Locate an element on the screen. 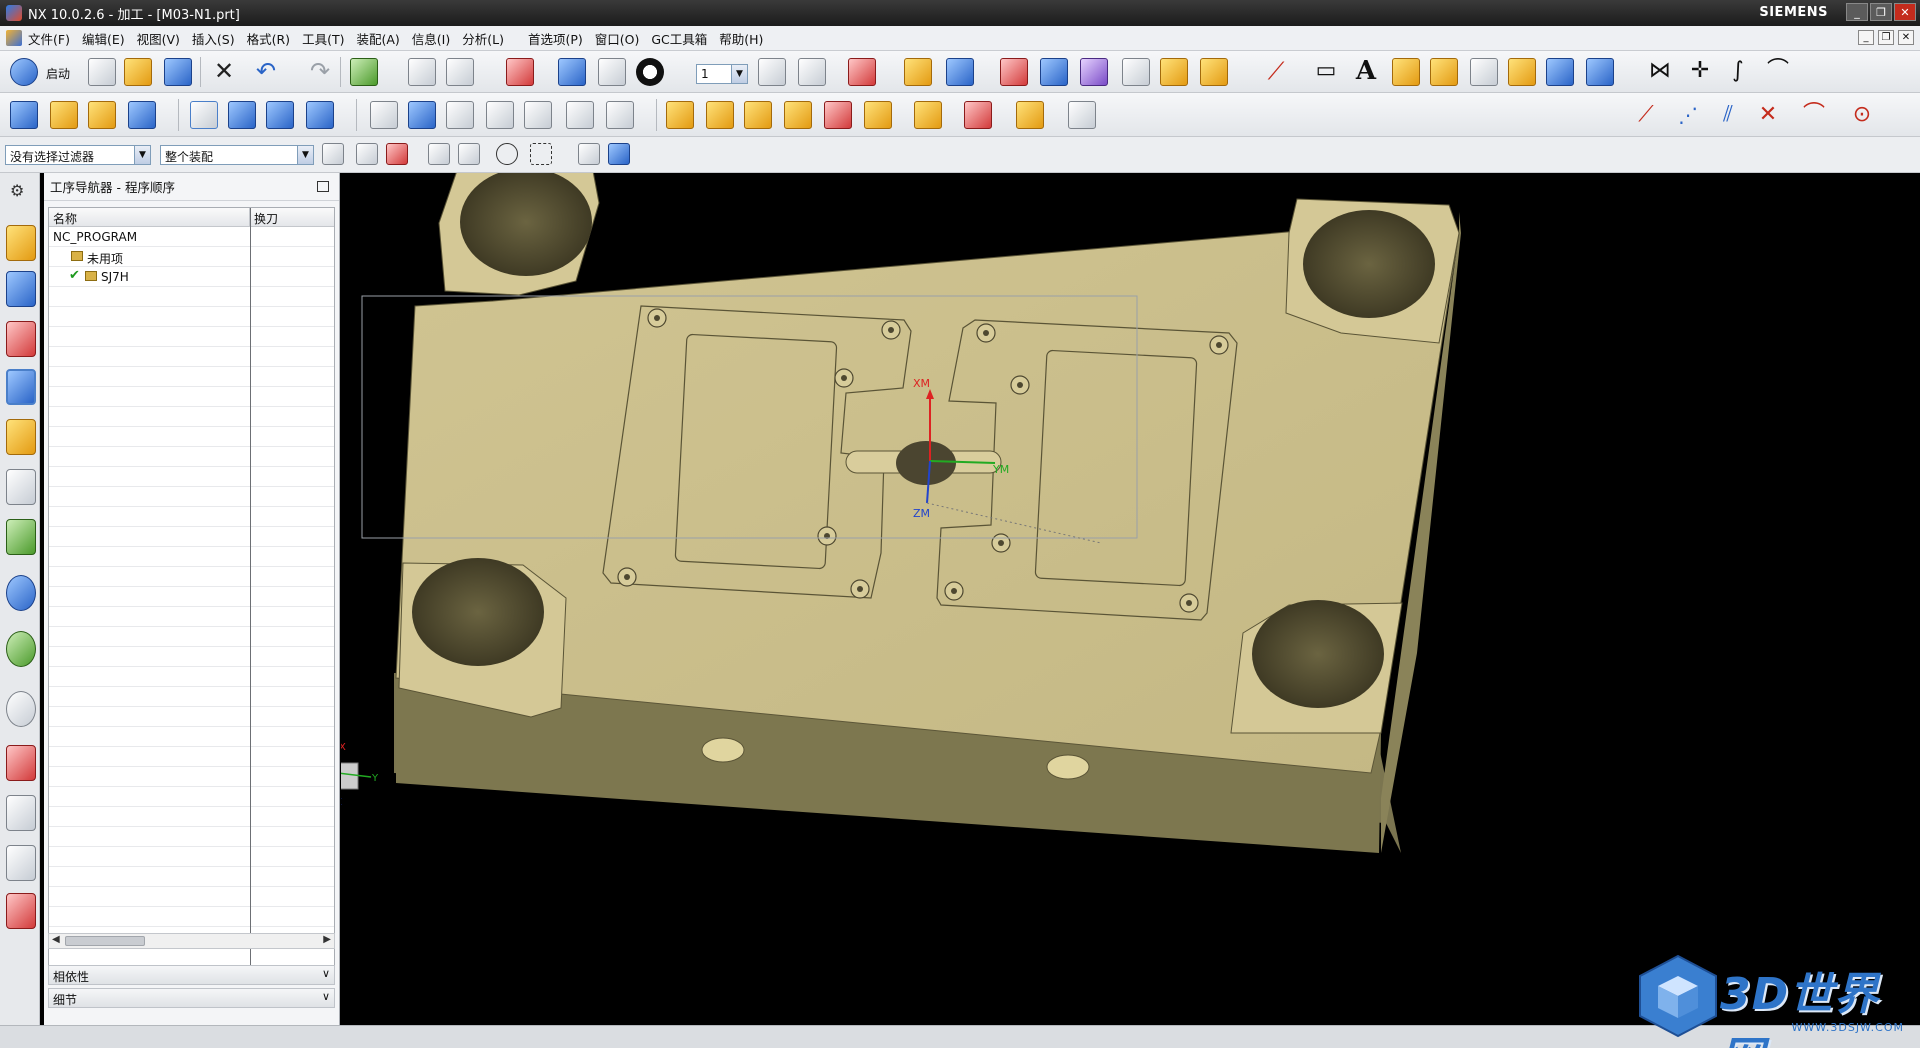 This screenshot has height=1048, width=1920. select-features-icon is located at coordinates (397, 154).